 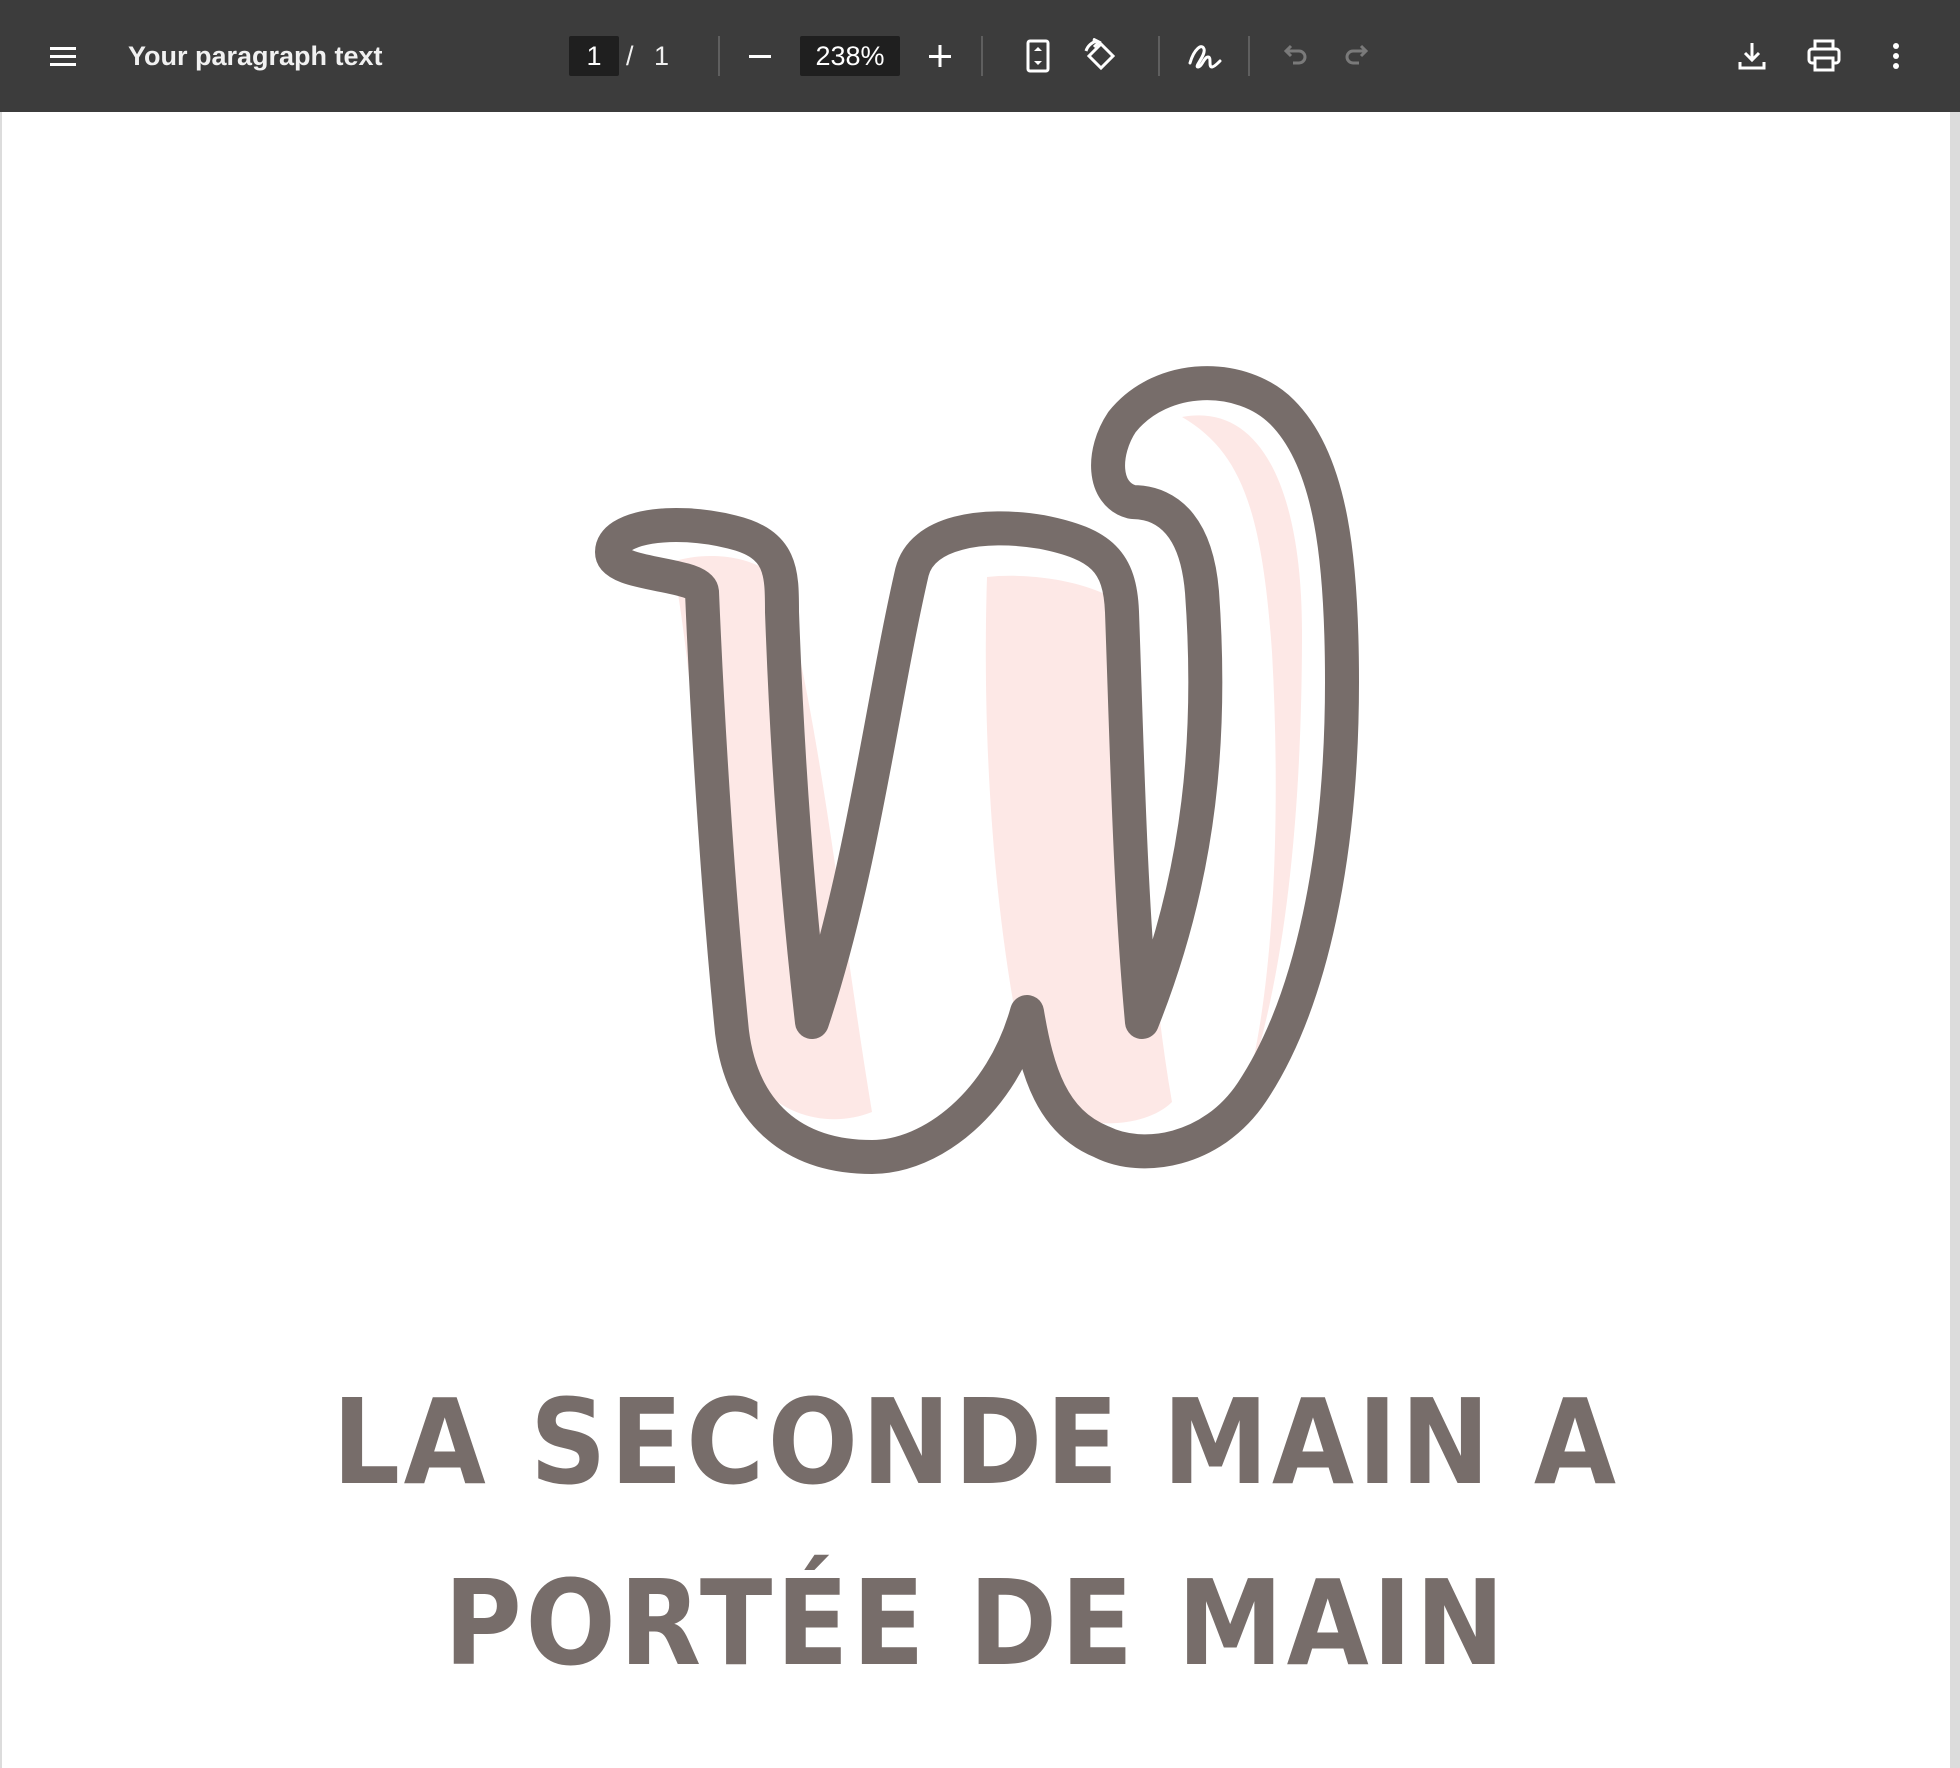 I want to click on zoom-in-icon, so click(x=940, y=56).